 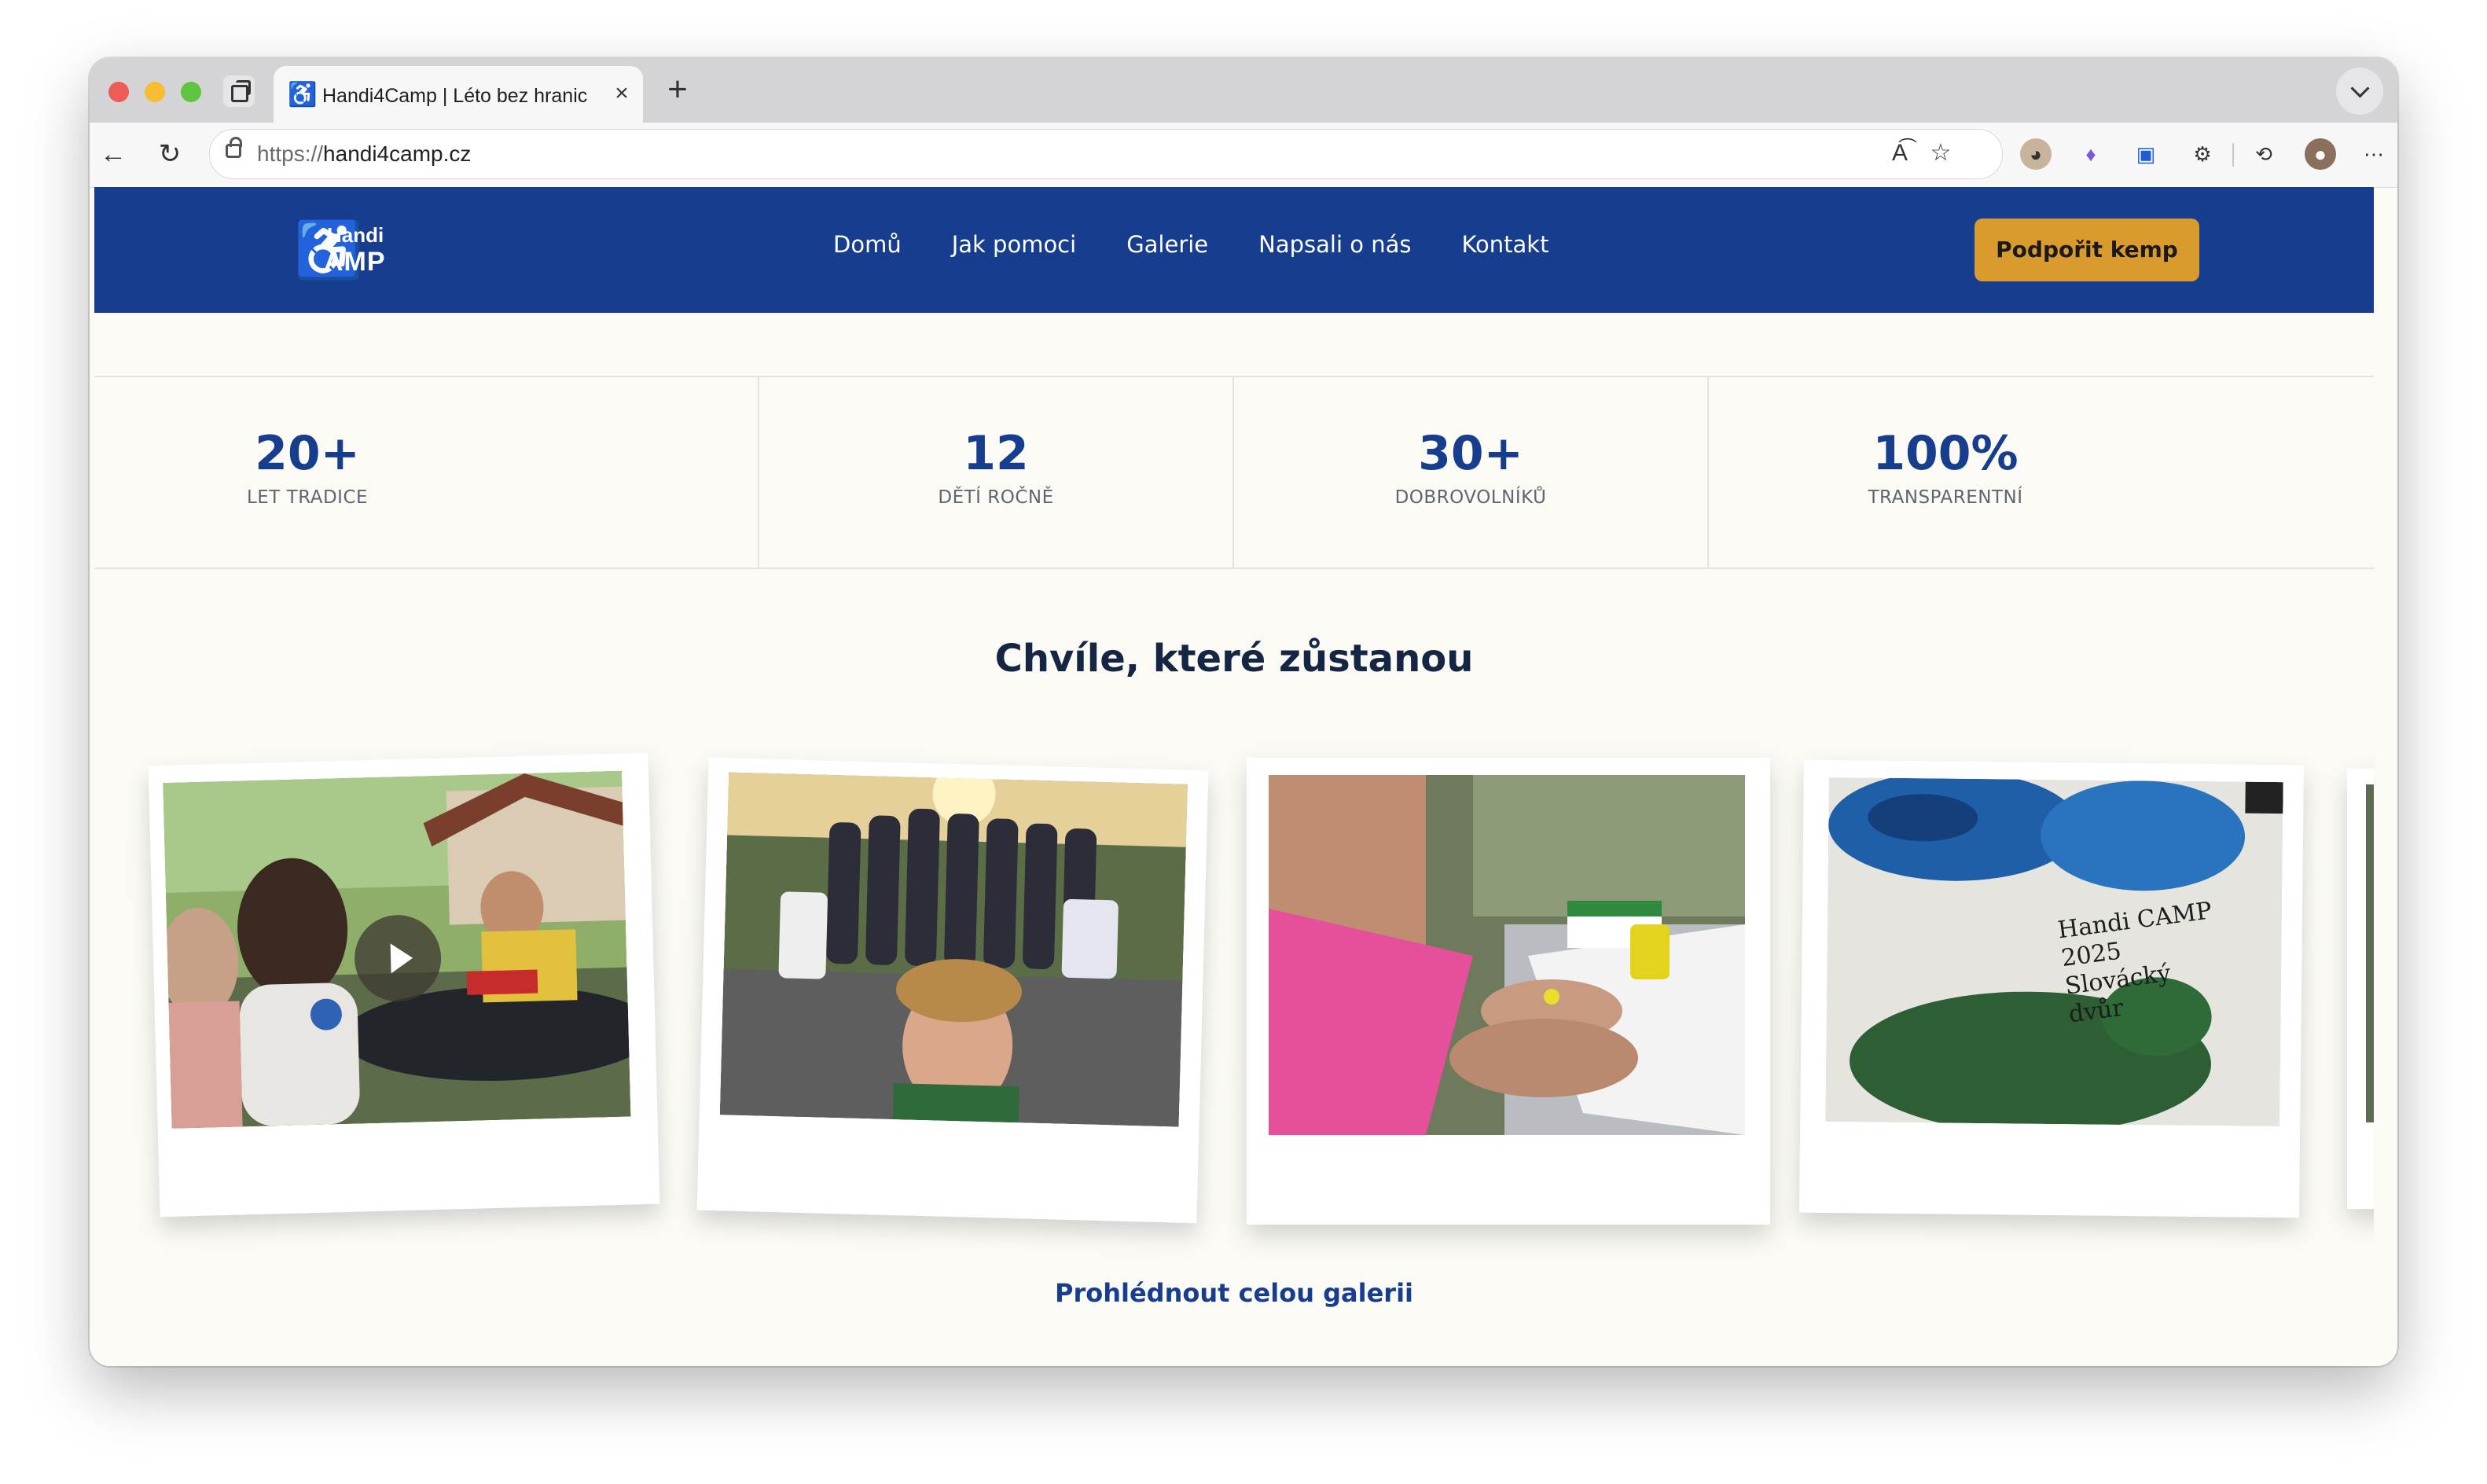 I want to click on back-arrow-icon: ←, so click(x=113, y=154).